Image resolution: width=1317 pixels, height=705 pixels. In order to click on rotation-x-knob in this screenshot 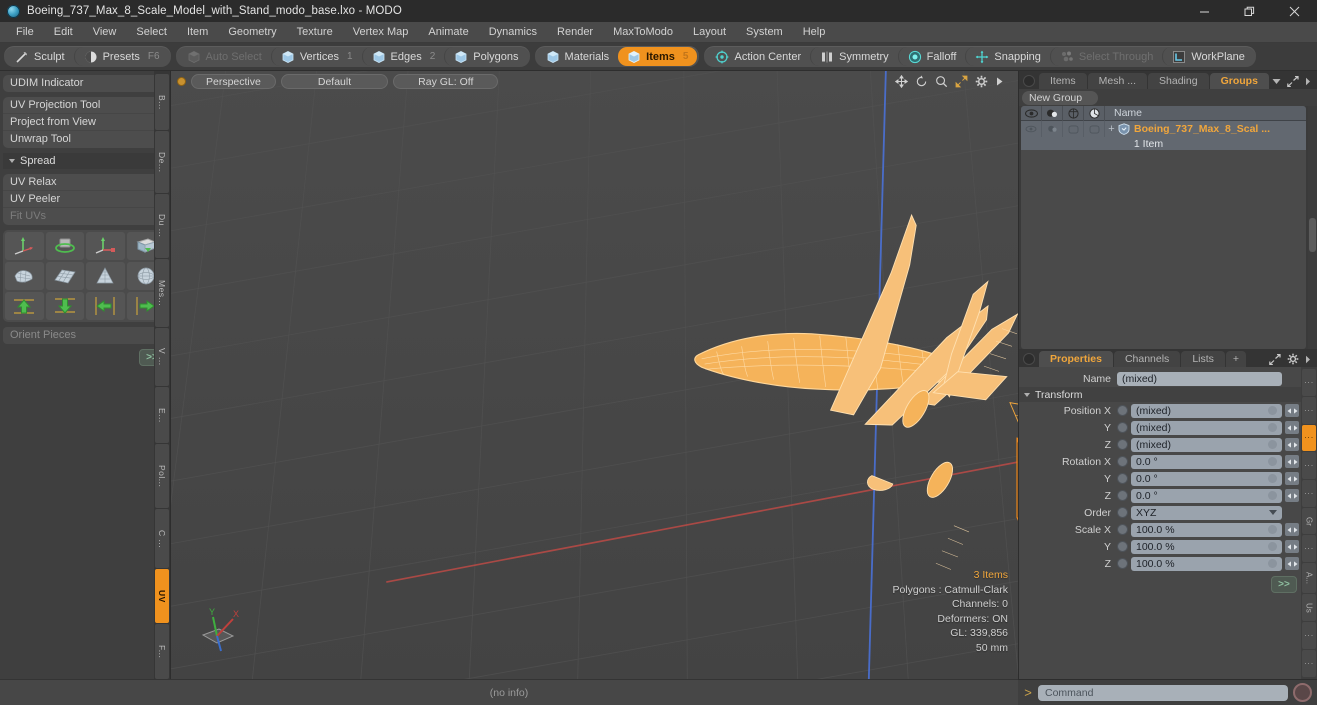, I will do `click(1122, 461)`.